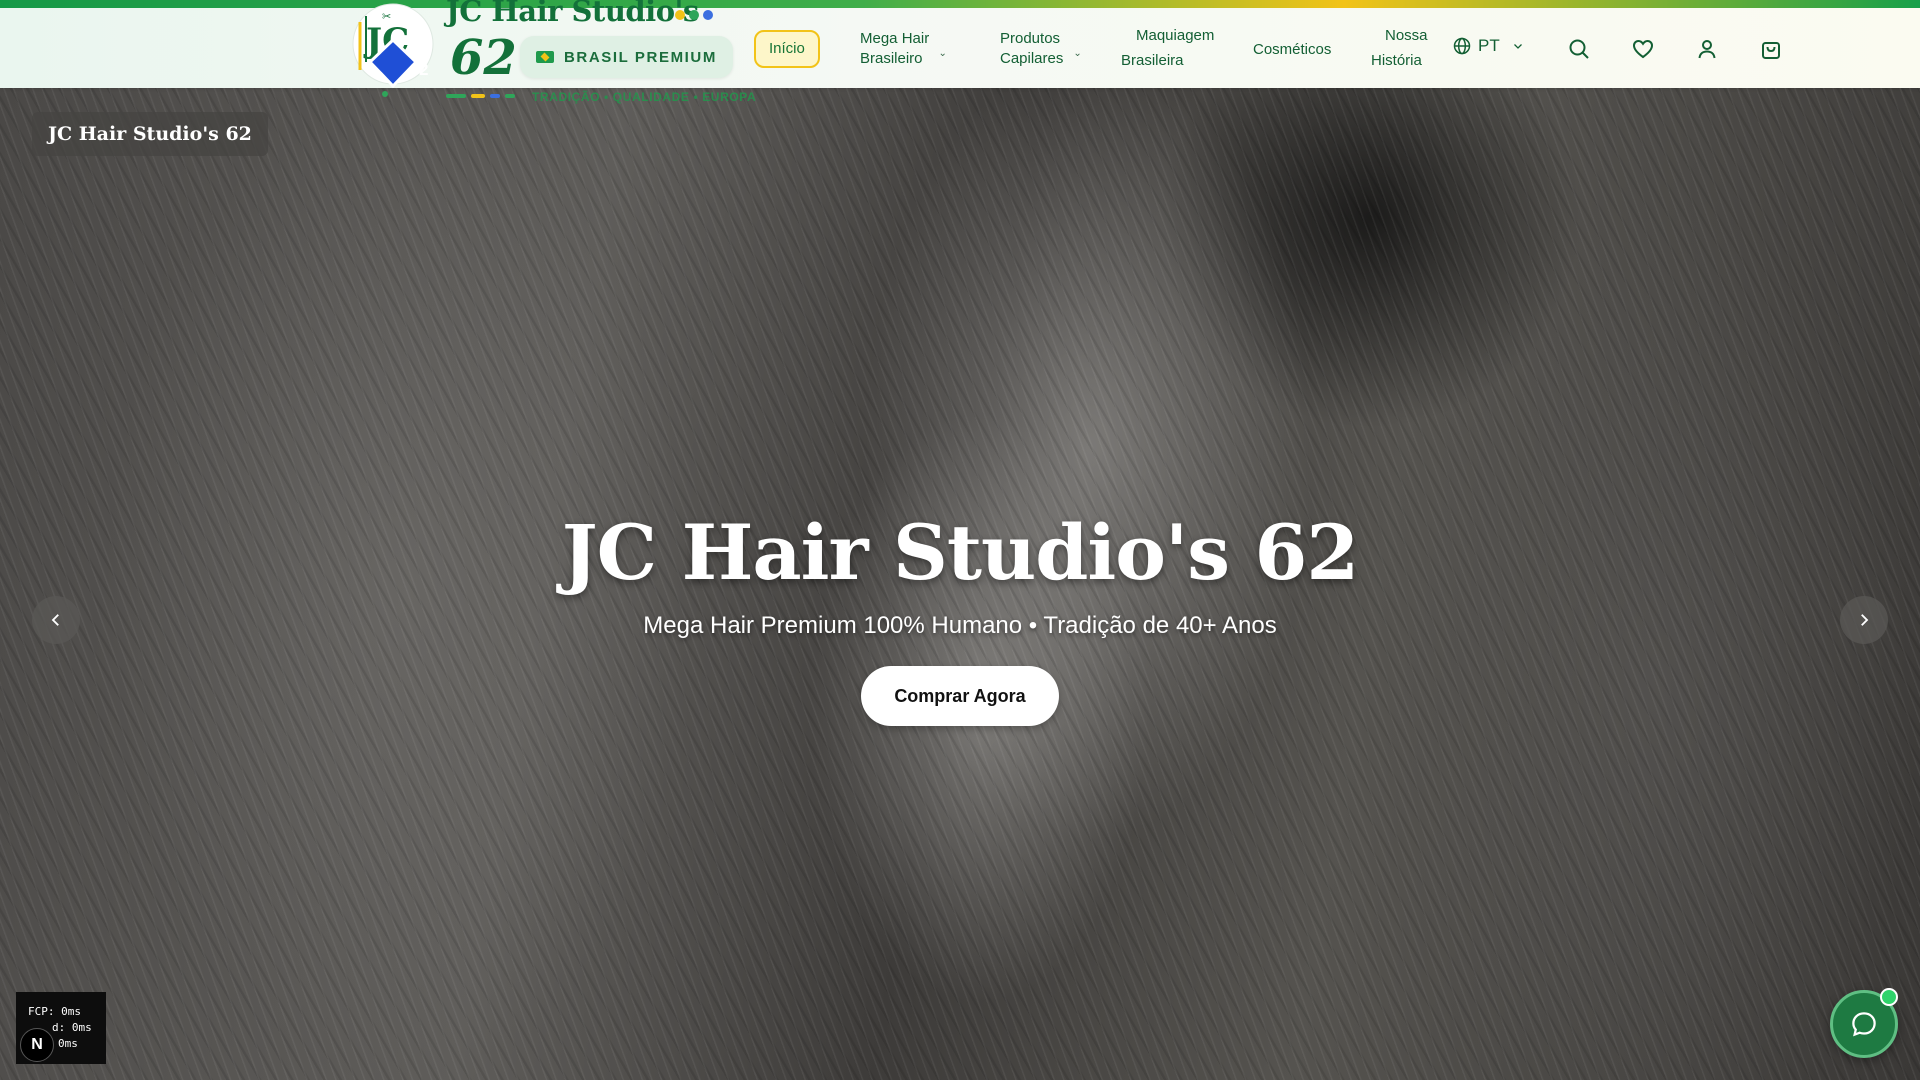 This screenshot has height=1080, width=1920. I want to click on nav-item-label: Cosméticos, so click(1292, 49).